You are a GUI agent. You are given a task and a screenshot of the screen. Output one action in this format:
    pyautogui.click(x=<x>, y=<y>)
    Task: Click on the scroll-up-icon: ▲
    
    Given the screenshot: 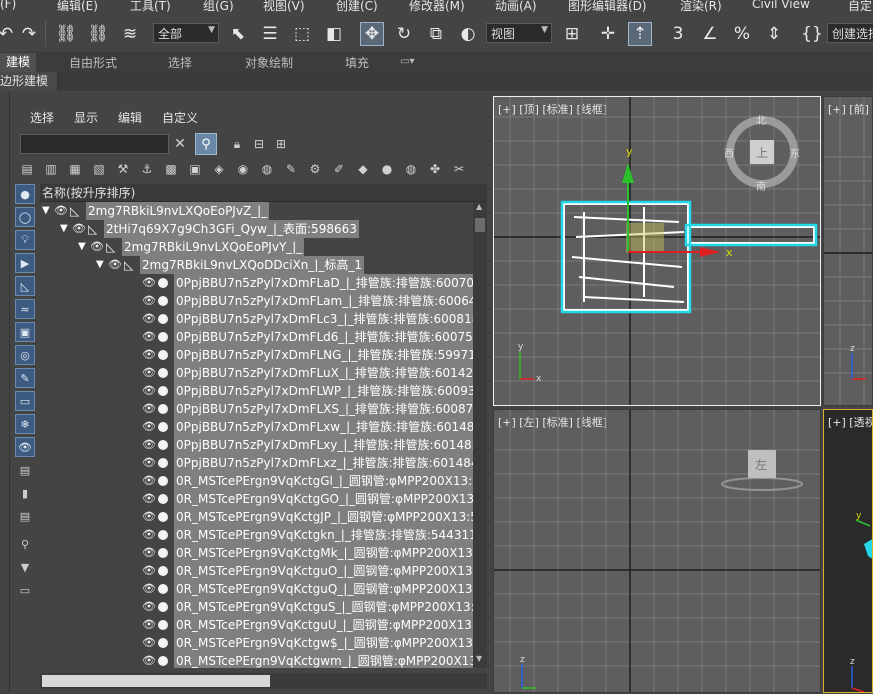 What is the action you would take?
    pyautogui.click(x=479, y=206)
    